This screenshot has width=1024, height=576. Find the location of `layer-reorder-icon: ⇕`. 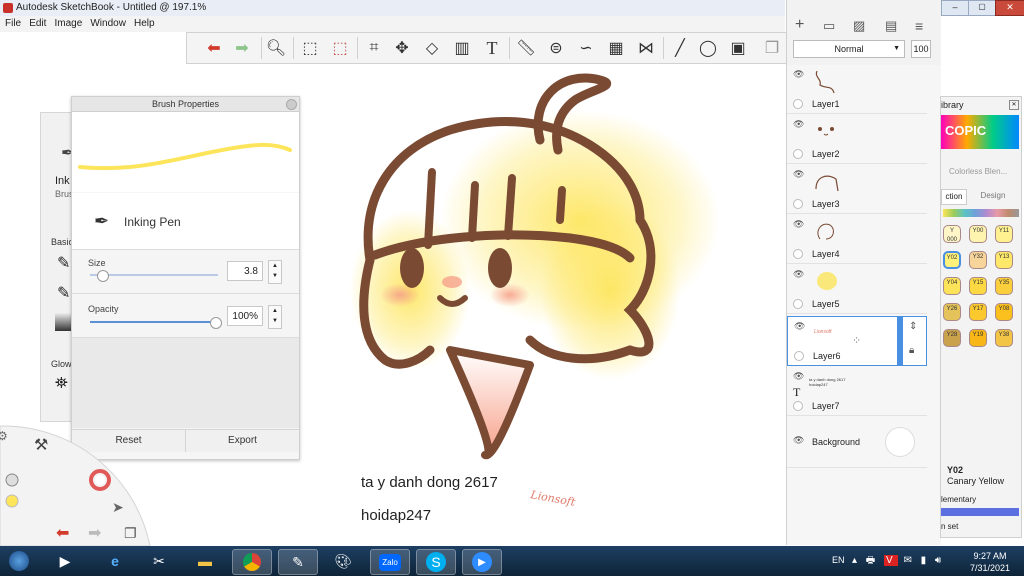

layer-reorder-icon: ⇕ is located at coordinates (913, 326).